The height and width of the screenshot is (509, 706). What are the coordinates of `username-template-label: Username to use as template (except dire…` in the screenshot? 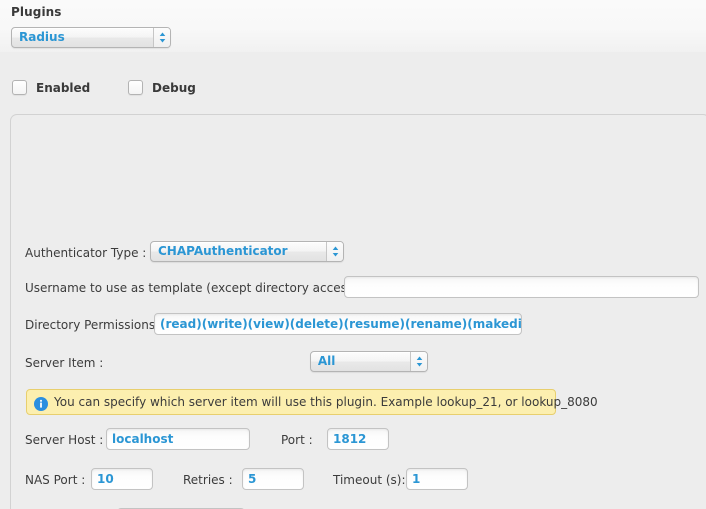 It's located at (195, 288).